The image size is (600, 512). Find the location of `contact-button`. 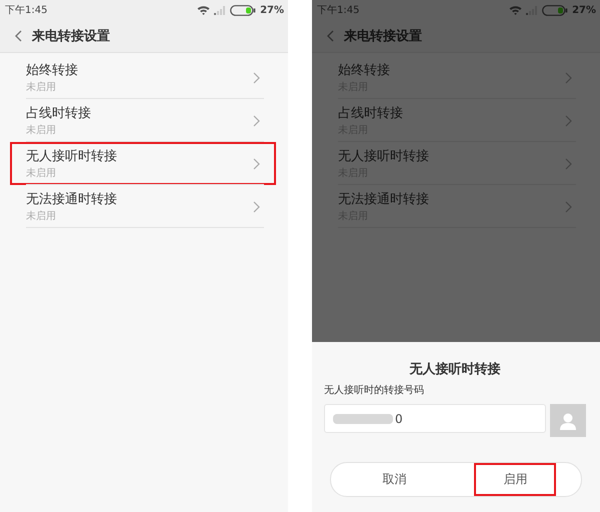

contact-button is located at coordinates (568, 420).